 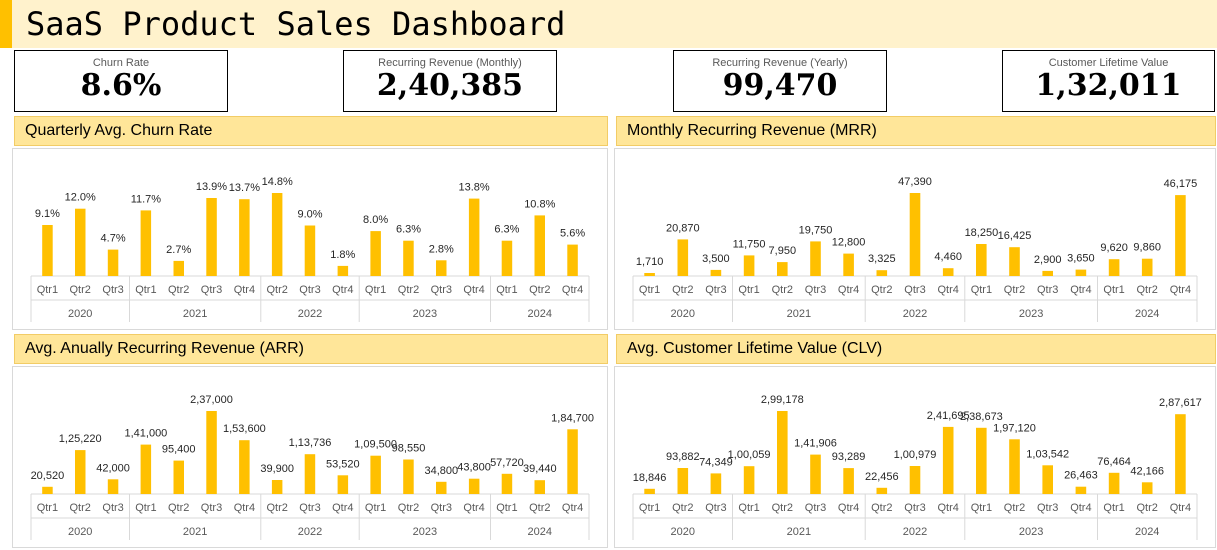 What do you see at coordinates (80, 198) in the screenshot?
I see `data-label: 12.0%` at bounding box center [80, 198].